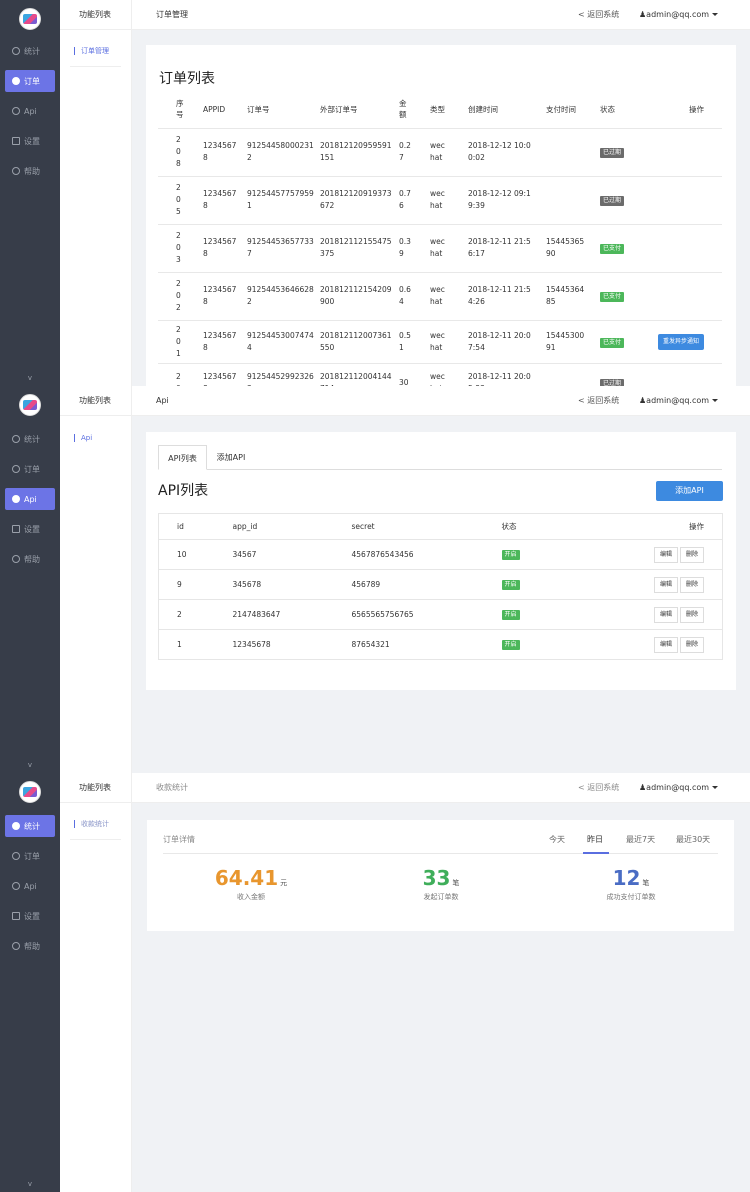  I want to click on function-list-panel: 功能列表 Api, so click(96, 579).